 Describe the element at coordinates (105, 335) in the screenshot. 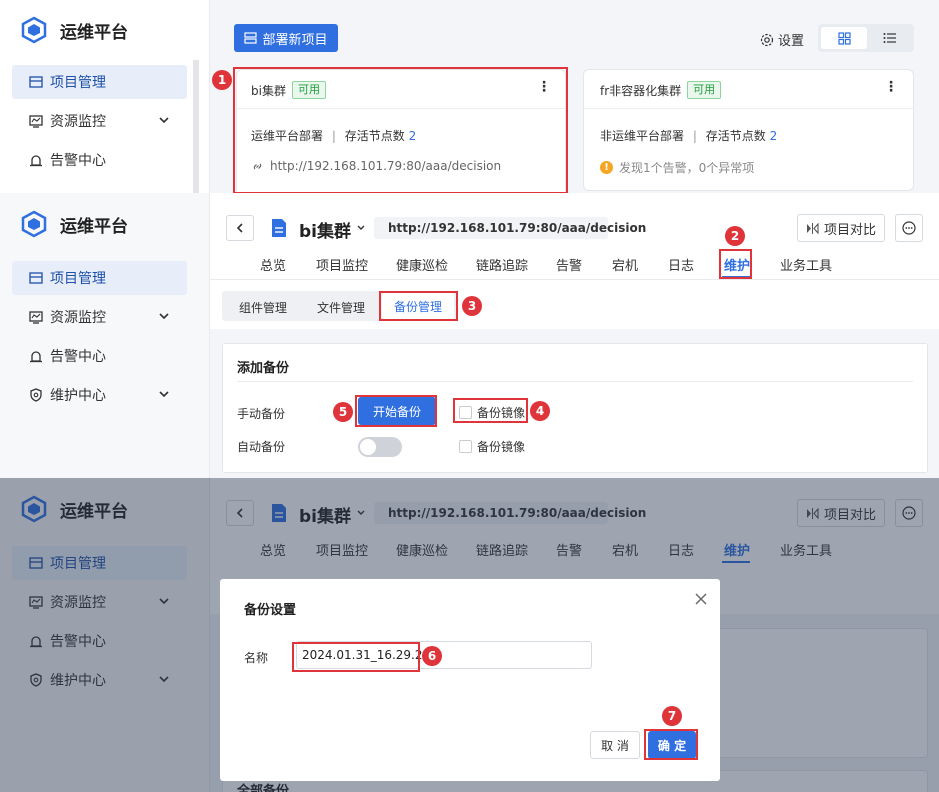

I see `sidebar: 运维平台 项目管理 资源监控 告警中心 维护中心` at that location.